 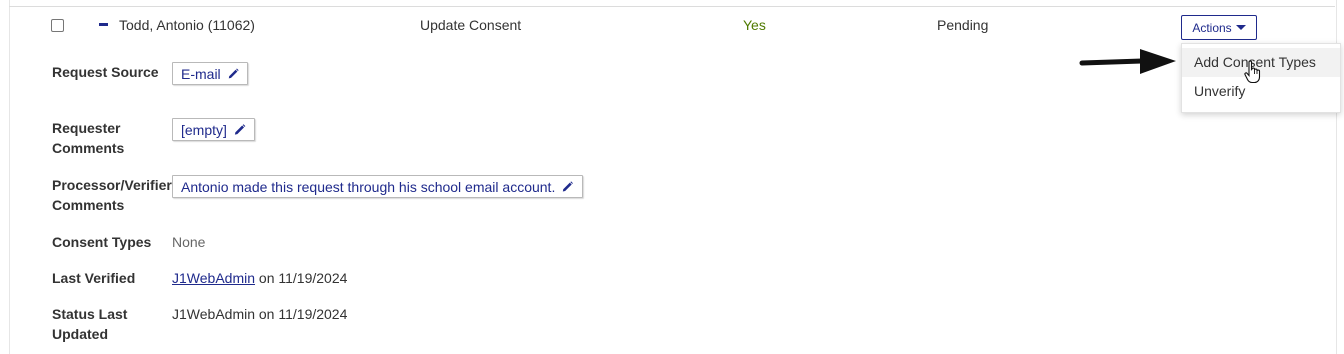 I want to click on consent-types-value: None, so click(x=189, y=242).